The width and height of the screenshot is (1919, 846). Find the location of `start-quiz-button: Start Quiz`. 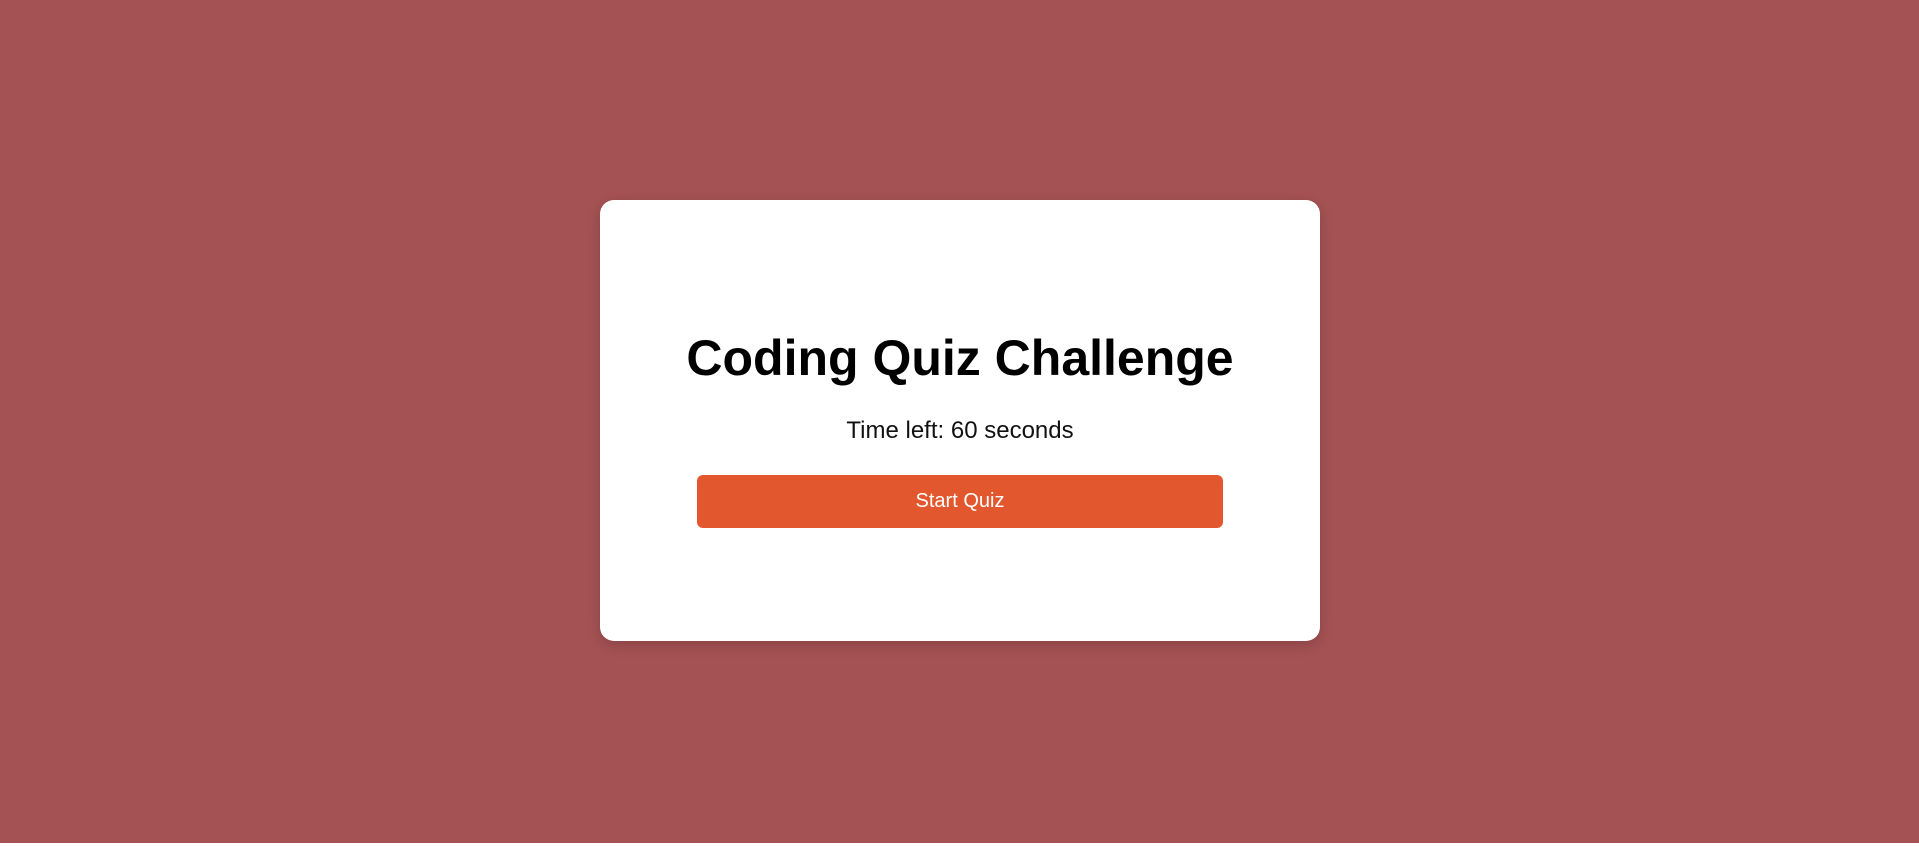

start-quiz-button: Start Quiz is located at coordinates (960, 501).